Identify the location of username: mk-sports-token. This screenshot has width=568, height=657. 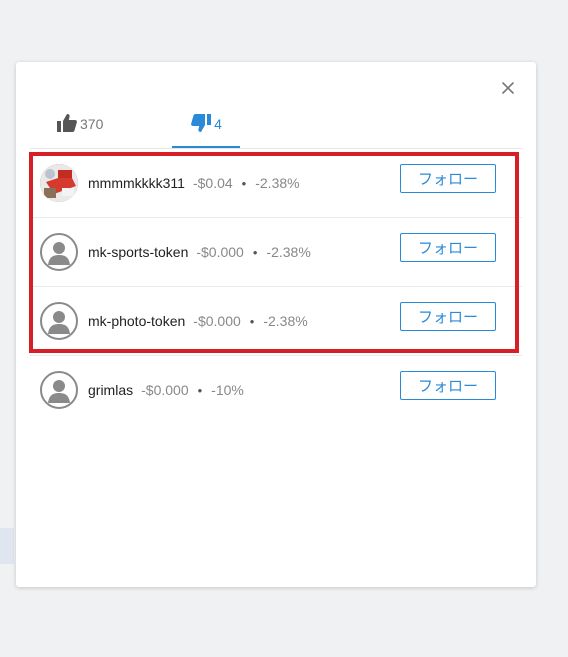
(138, 252).